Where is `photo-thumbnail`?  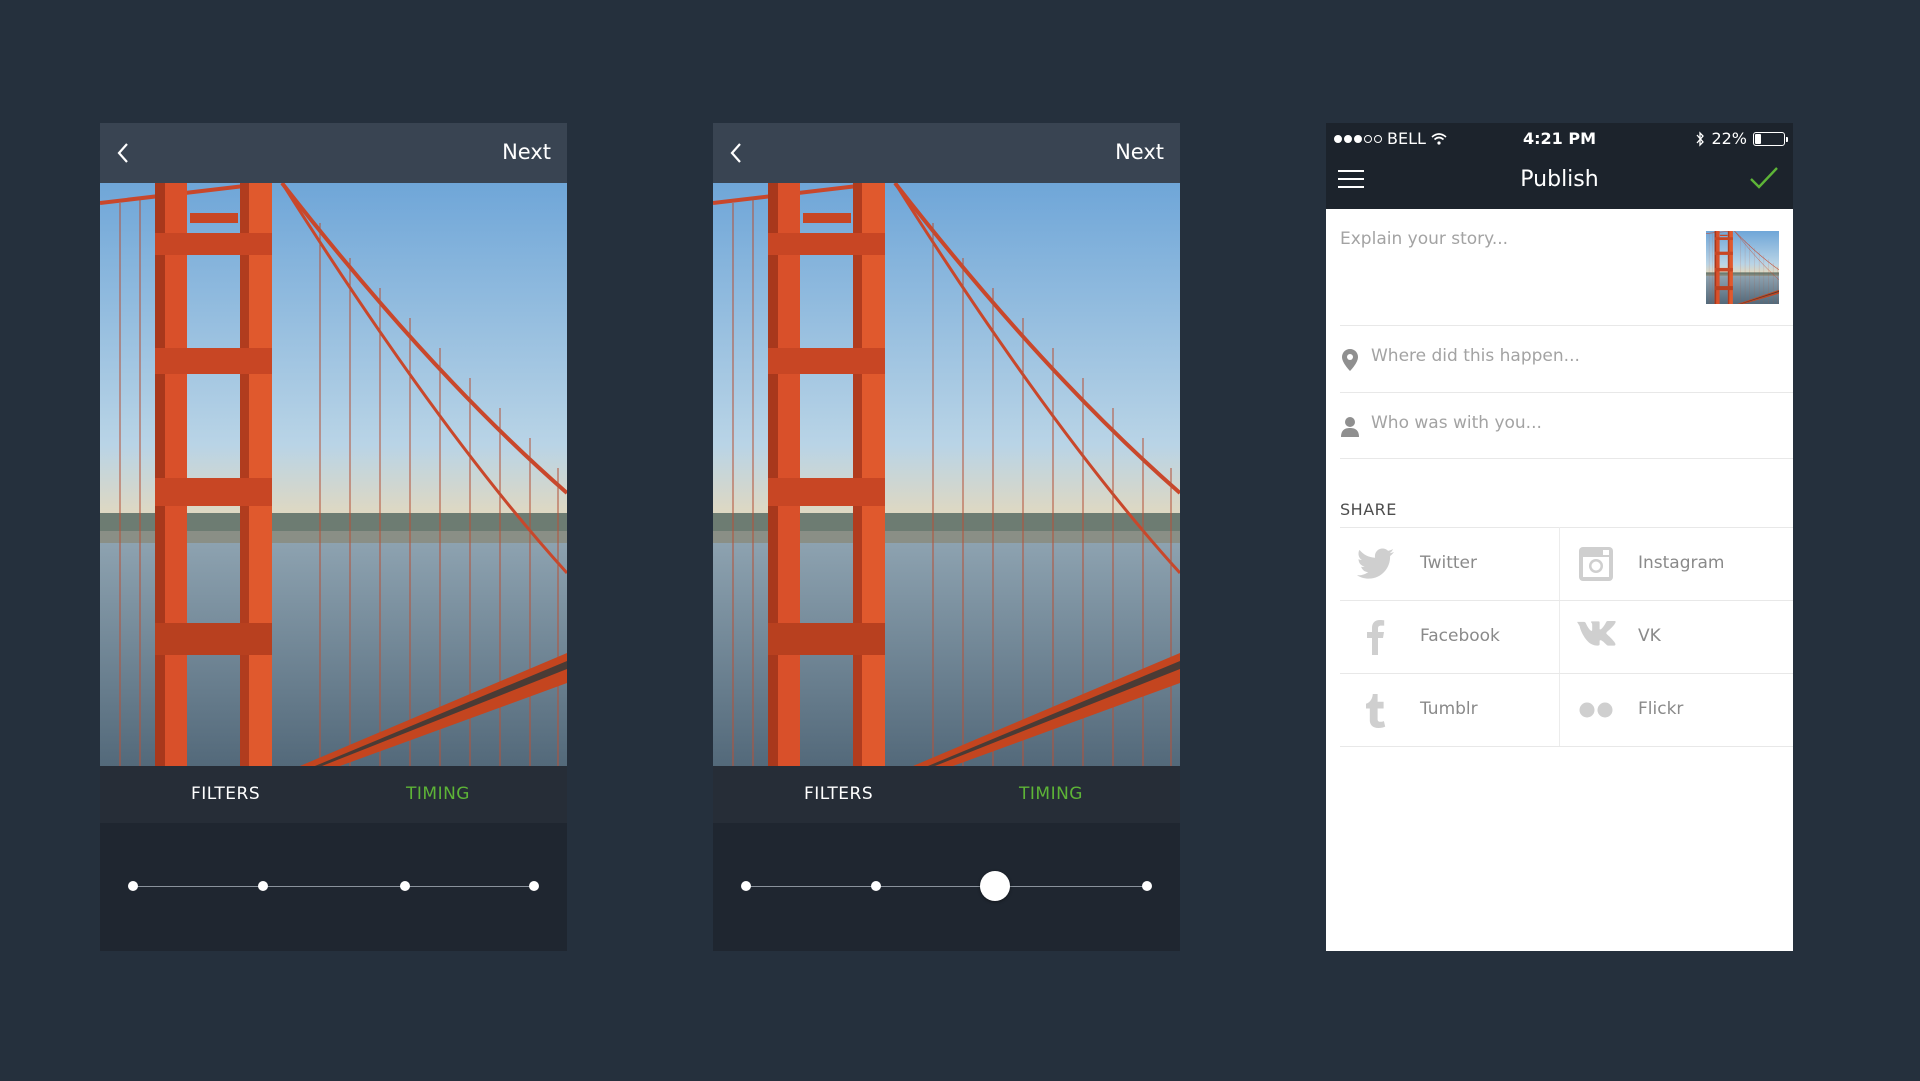 photo-thumbnail is located at coordinates (1742, 267).